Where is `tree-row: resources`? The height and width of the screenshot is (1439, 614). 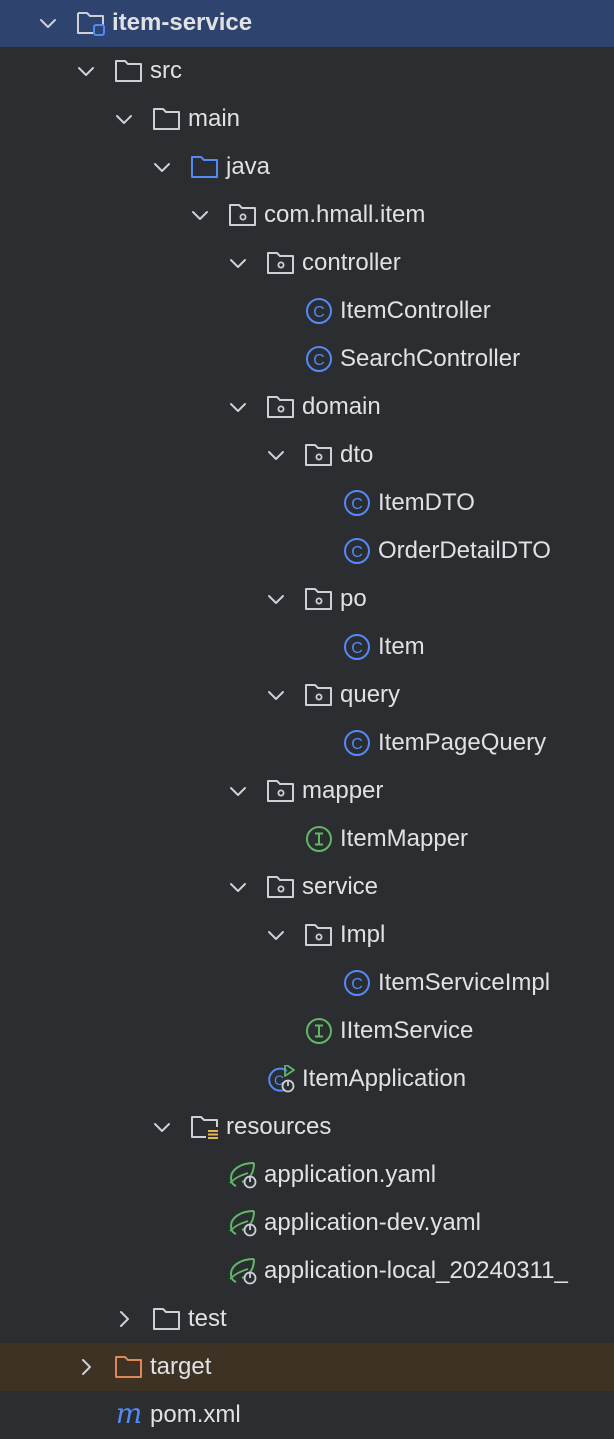
tree-row: resources is located at coordinates (307, 1127).